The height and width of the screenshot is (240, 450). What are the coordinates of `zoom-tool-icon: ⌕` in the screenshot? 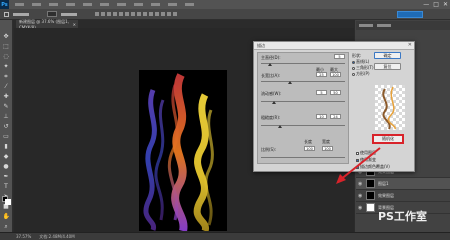 It's located at (6, 226).